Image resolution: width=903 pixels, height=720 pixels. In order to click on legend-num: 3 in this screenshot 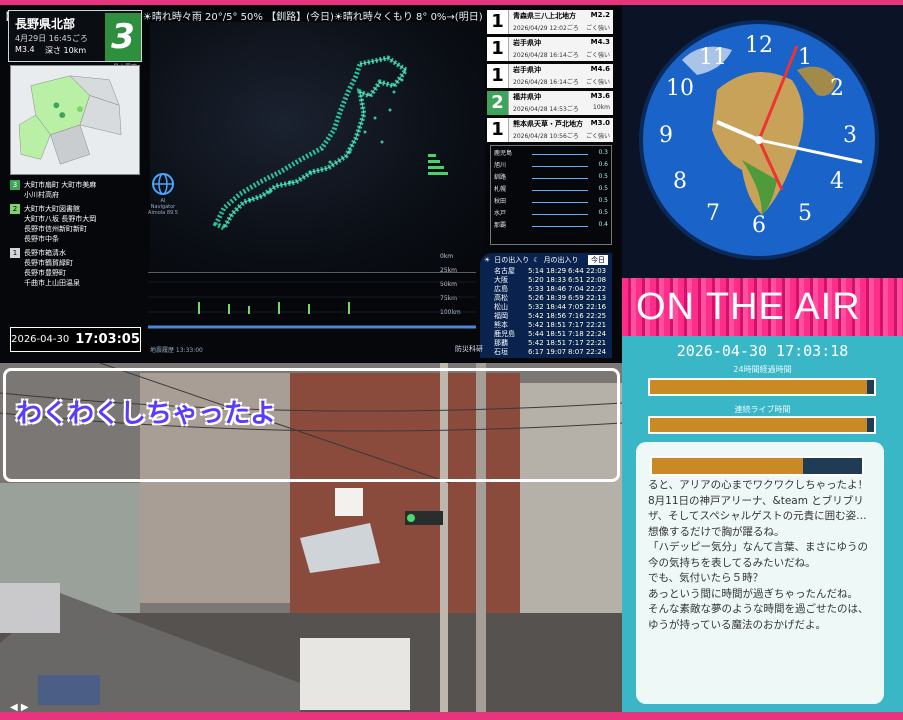, I will do `click(15, 185)`.